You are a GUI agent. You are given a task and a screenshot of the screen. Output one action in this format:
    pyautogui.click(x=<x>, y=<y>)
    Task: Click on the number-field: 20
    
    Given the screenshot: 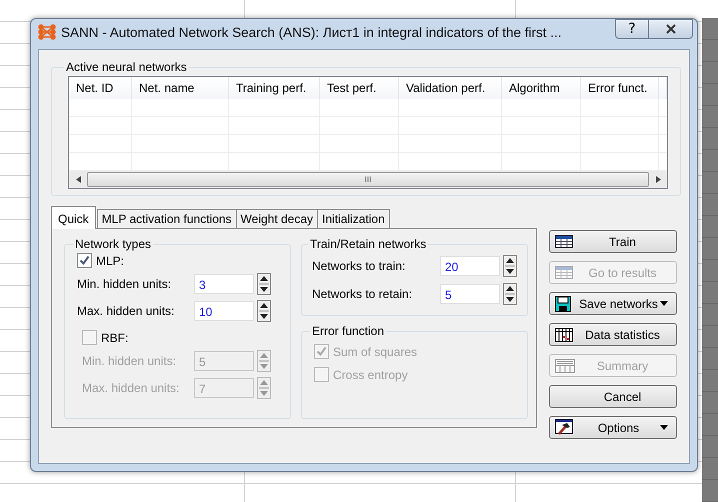 What is the action you would take?
    pyautogui.click(x=470, y=266)
    